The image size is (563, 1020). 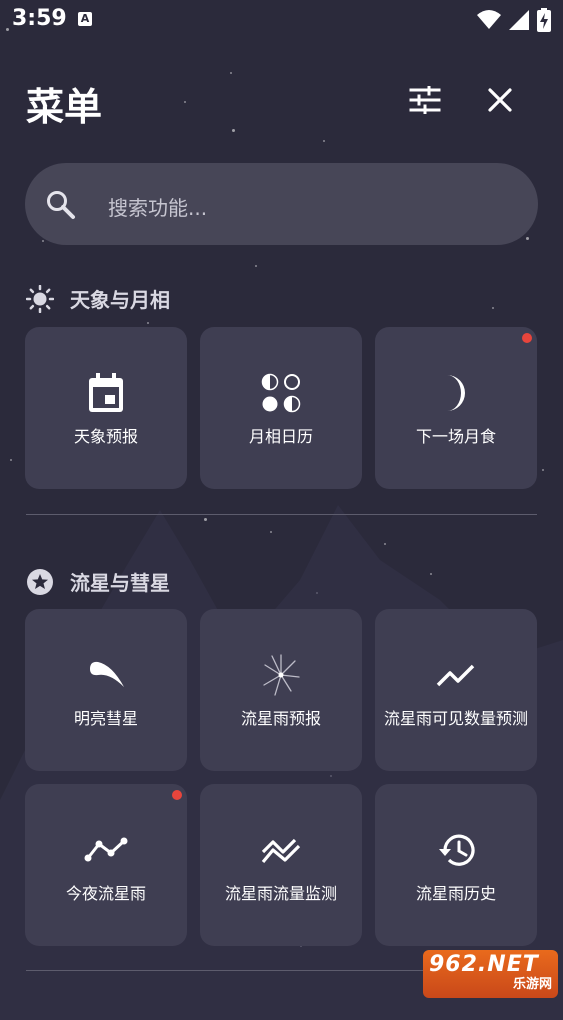 What do you see at coordinates (489, 19) in the screenshot?
I see `wifi-icon` at bounding box center [489, 19].